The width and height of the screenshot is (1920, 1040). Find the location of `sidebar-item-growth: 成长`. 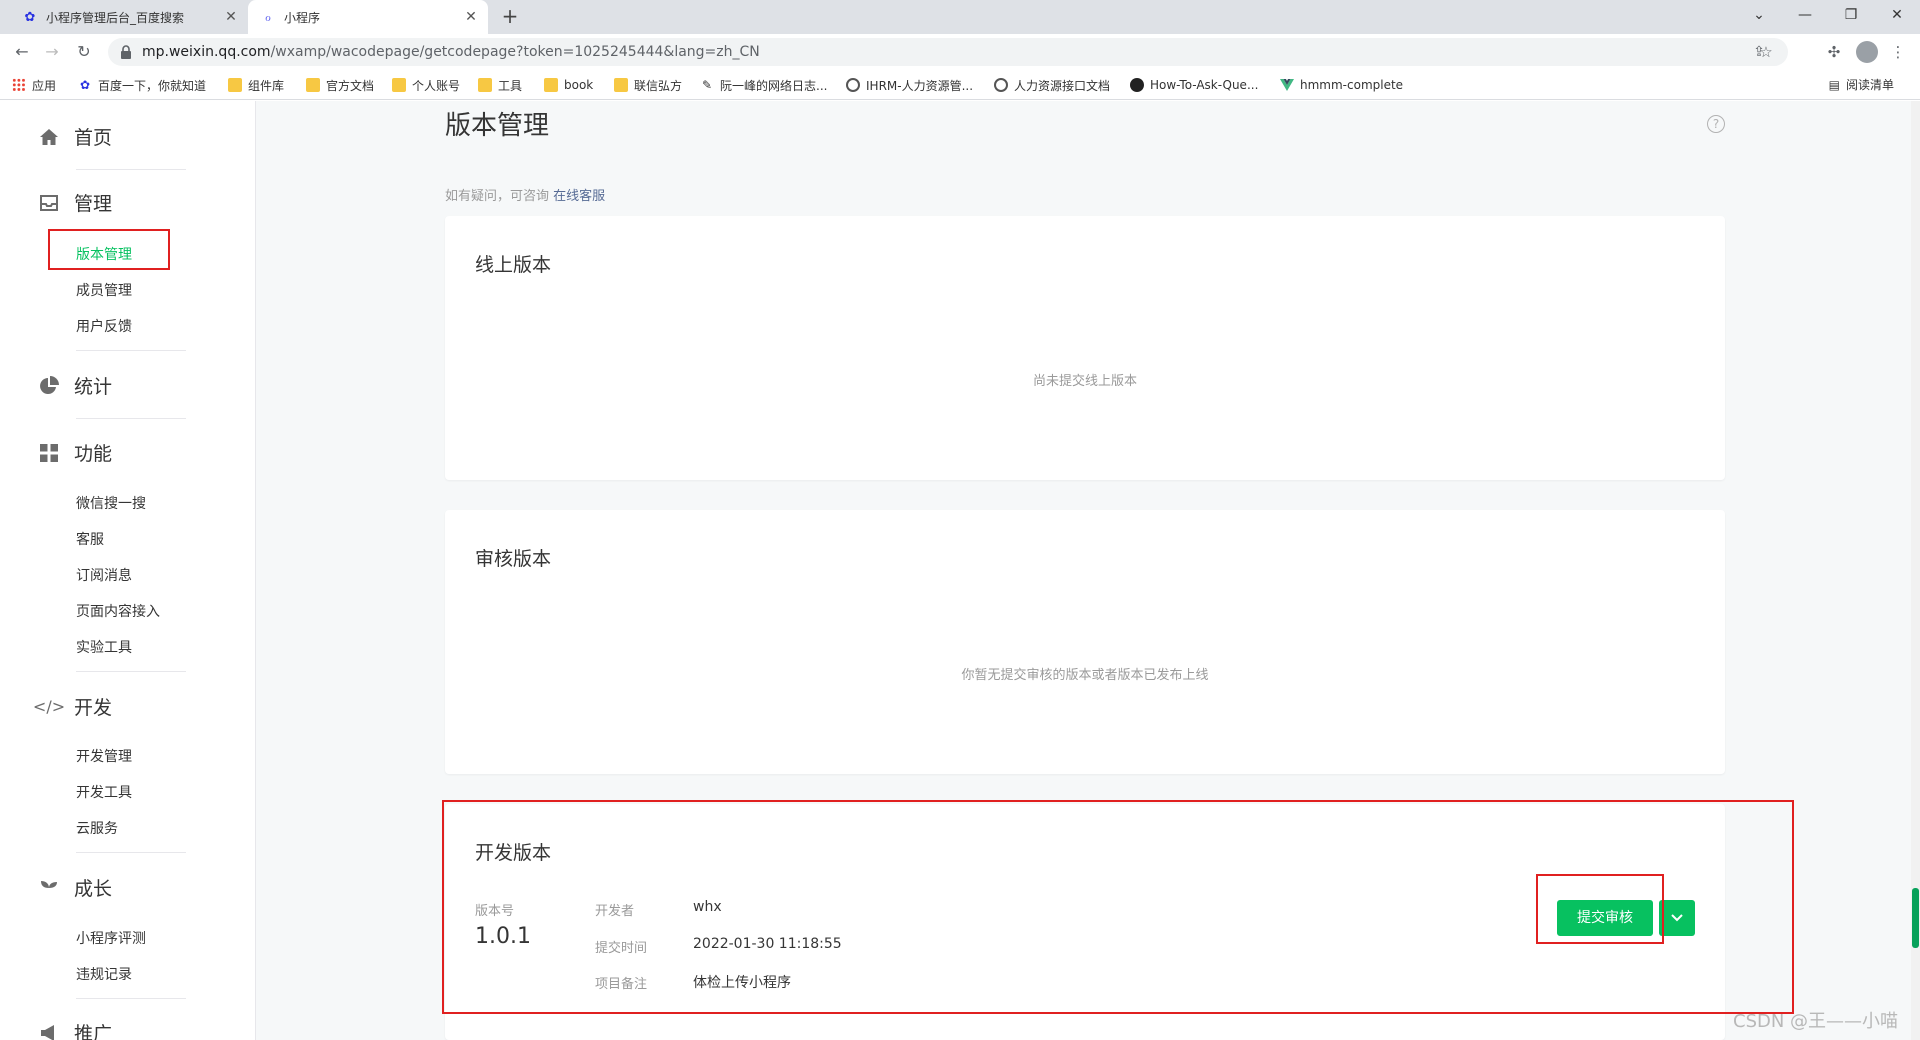

sidebar-item-growth: 成长 is located at coordinates (75, 887).